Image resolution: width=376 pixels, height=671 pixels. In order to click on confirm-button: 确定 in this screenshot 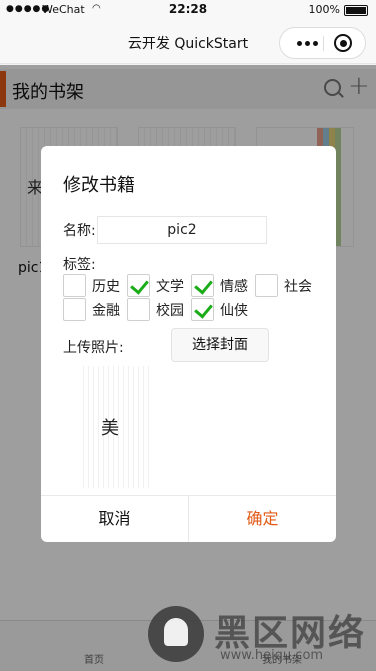, I will do `click(262, 519)`.